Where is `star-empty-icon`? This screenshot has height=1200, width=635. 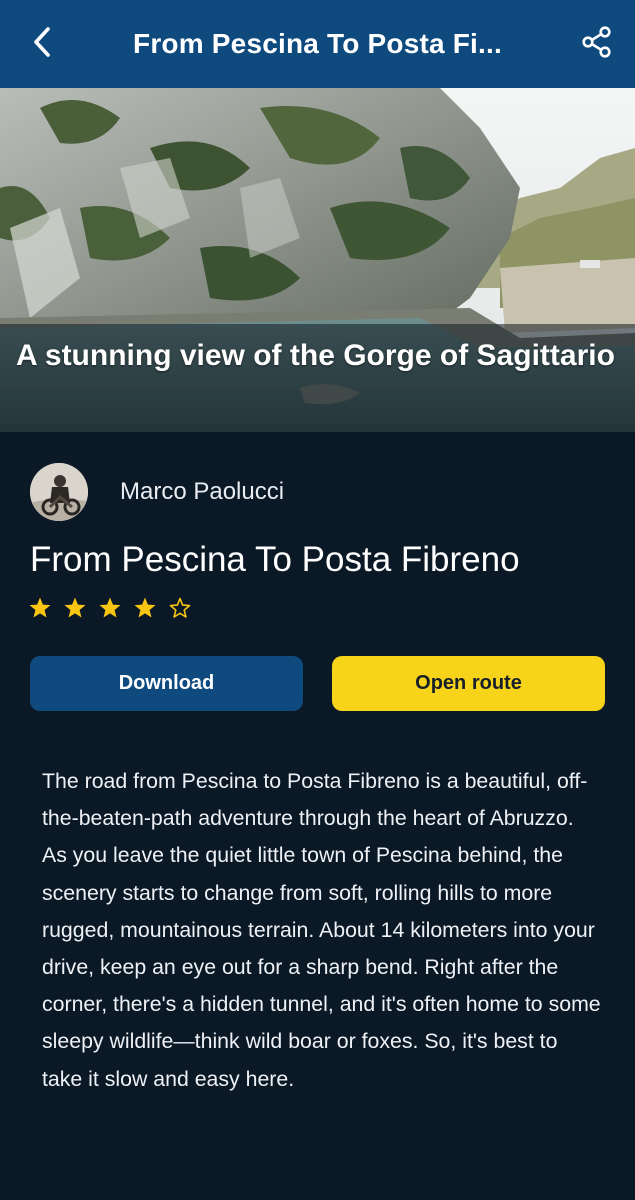 star-empty-icon is located at coordinates (185, 608).